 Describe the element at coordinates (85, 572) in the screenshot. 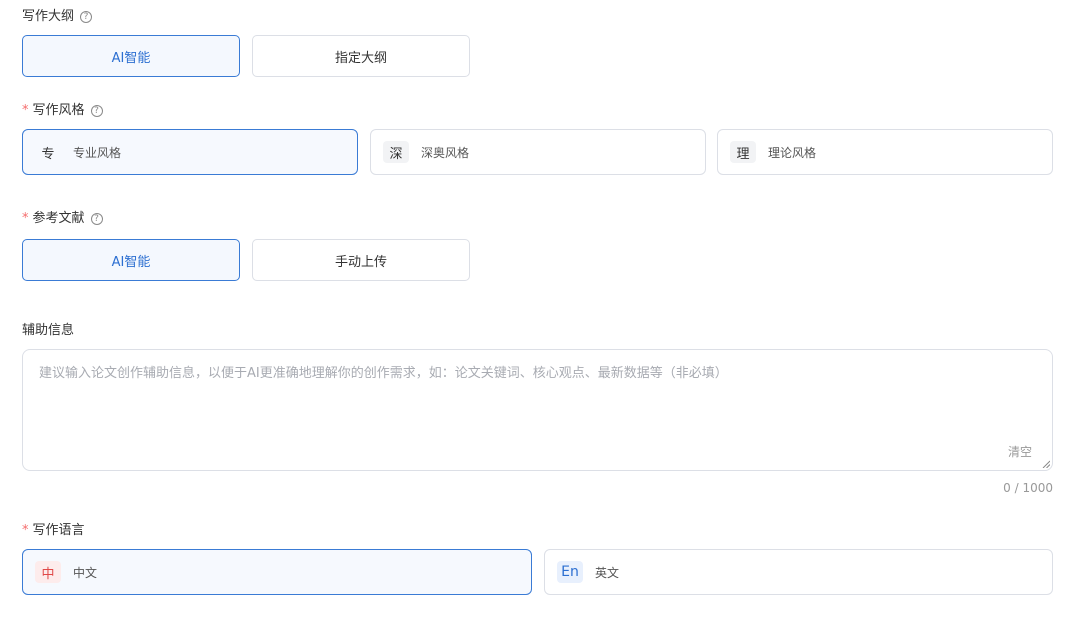

I see `language-option-label: 中文` at that location.